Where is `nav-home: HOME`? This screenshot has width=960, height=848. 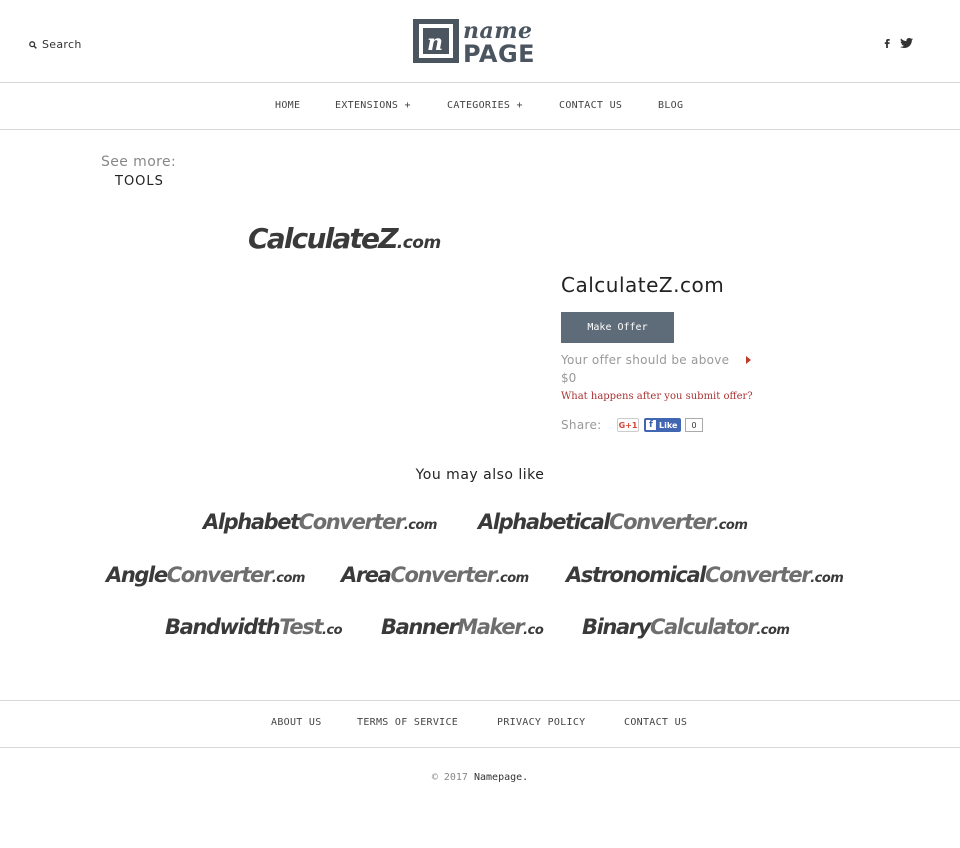
nav-home: HOME is located at coordinates (287, 105).